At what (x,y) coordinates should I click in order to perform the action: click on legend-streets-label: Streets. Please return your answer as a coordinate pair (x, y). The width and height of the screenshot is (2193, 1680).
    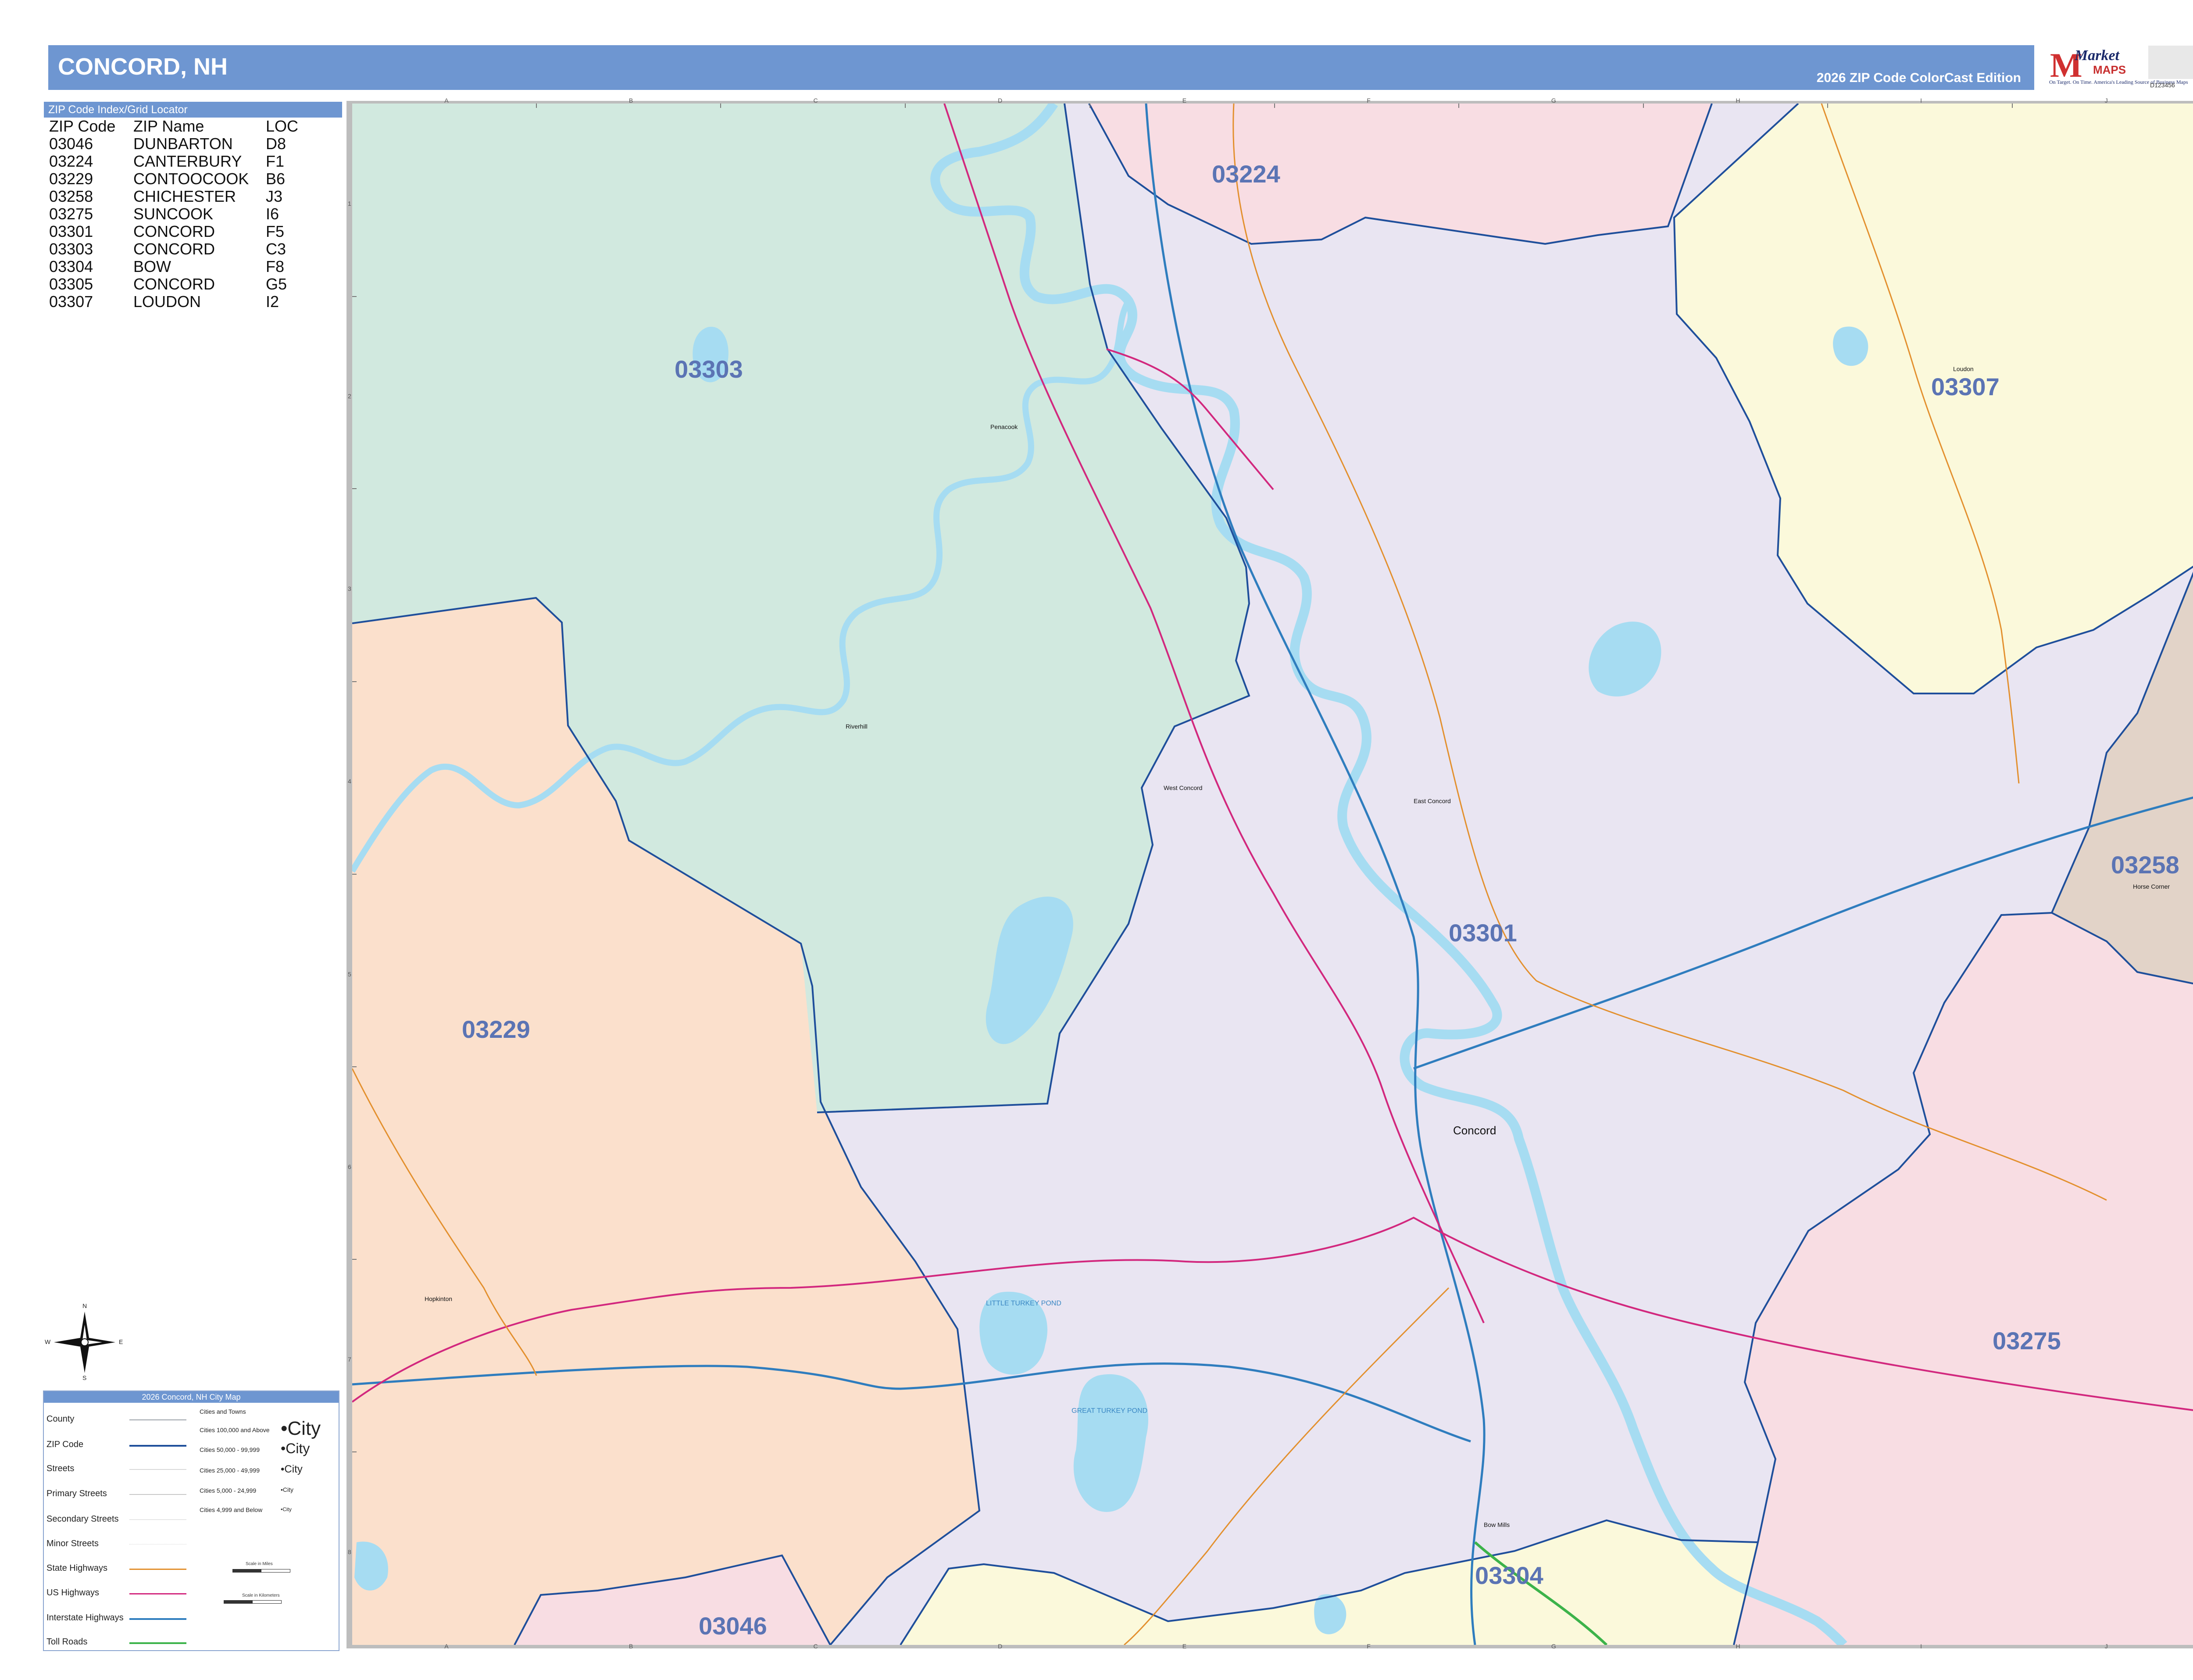
    Looking at the image, I should click on (61, 1468).